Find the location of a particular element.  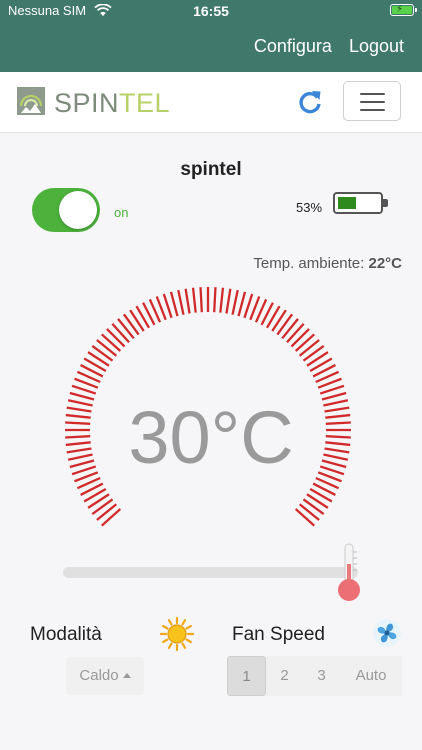

fan-speed-label: Fan Speed is located at coordinates (278, 634).